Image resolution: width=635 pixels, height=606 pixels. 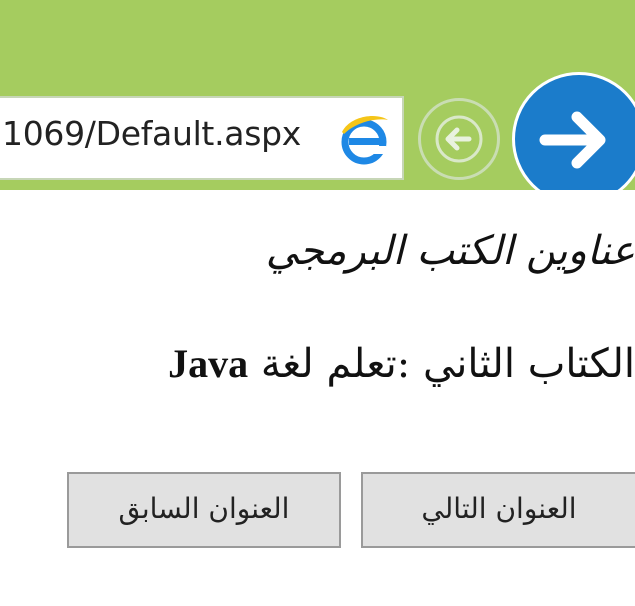 What do you see at coordinates (364, 140) in the screenshot?
I see `ie-icon` at bounding box center [364, 140].